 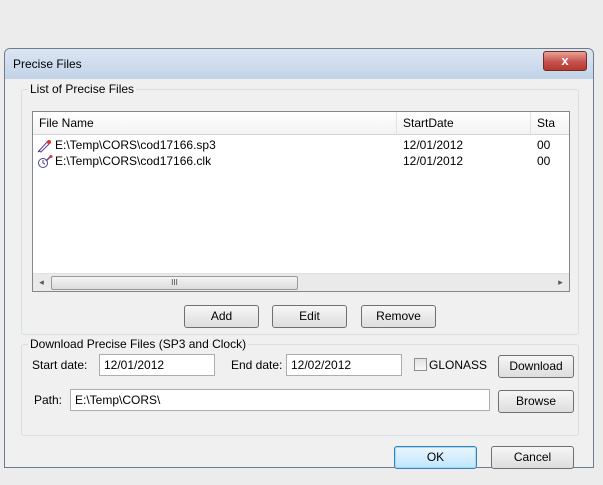 What do you see at coordinates (221, 316) in the screenshot?
I see `add-button: Add` at bounding box center [221, 316].